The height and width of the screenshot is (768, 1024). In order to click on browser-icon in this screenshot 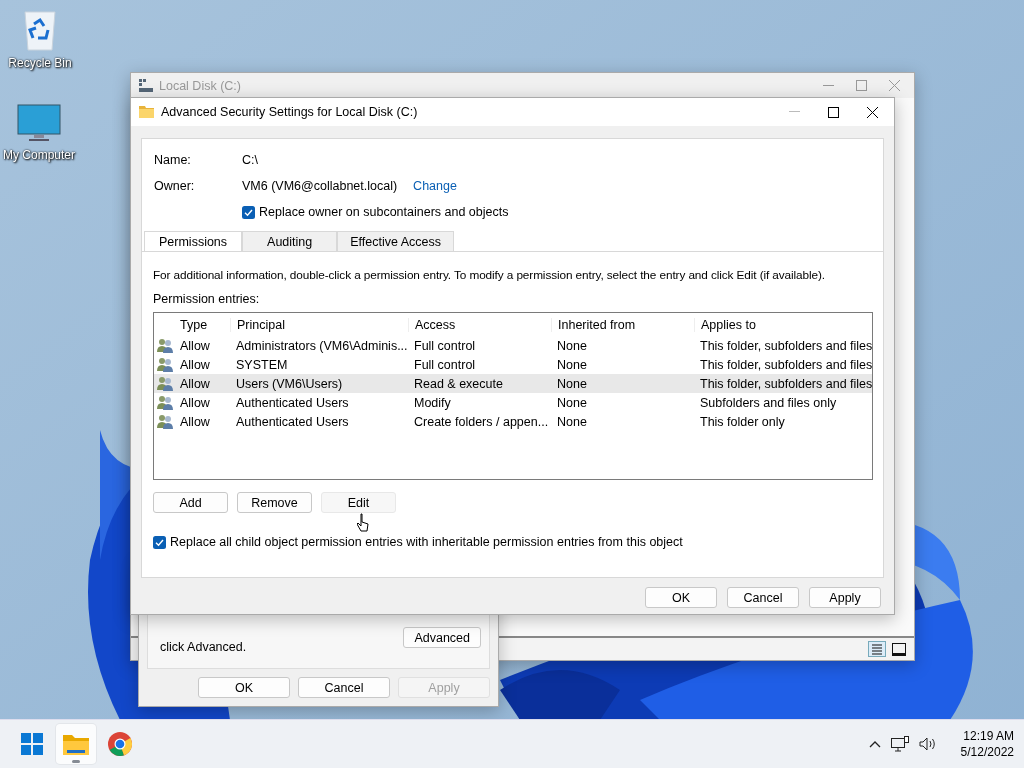, I will do `click(120, 744)`.